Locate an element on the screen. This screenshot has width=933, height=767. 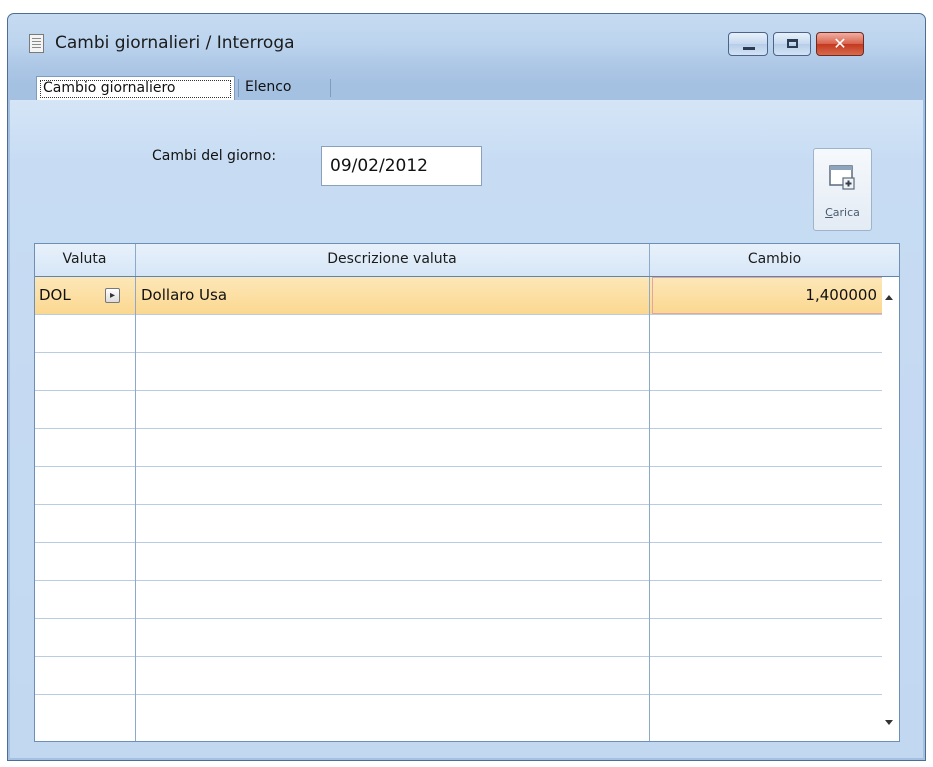
table-row: DOL ▸ Dollaro Usa 1,400000 is located at coordinates (460, 296).